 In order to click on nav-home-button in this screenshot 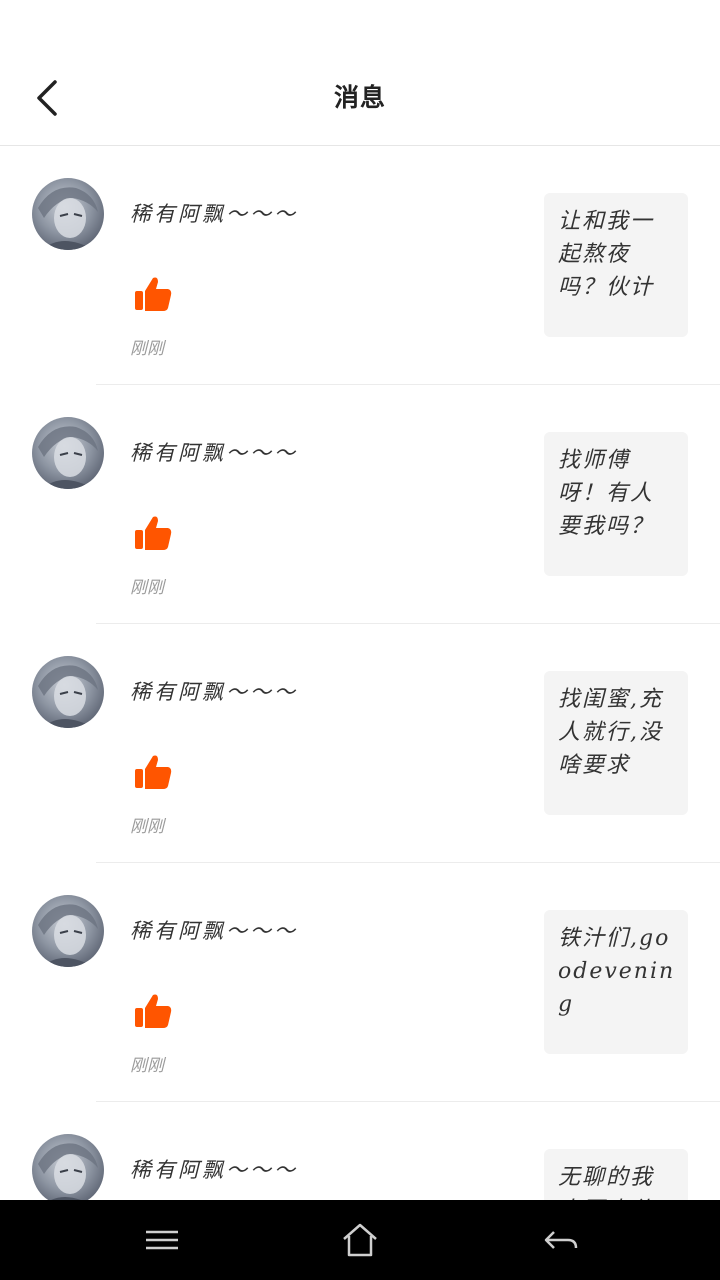, I will do `click(360, 1240)`.